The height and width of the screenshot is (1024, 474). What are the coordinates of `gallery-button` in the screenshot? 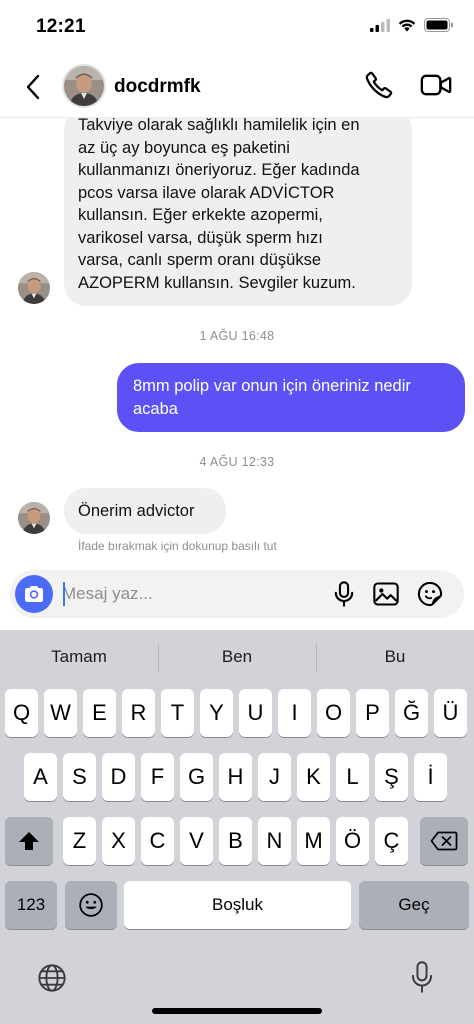 It's located at (386, 594).